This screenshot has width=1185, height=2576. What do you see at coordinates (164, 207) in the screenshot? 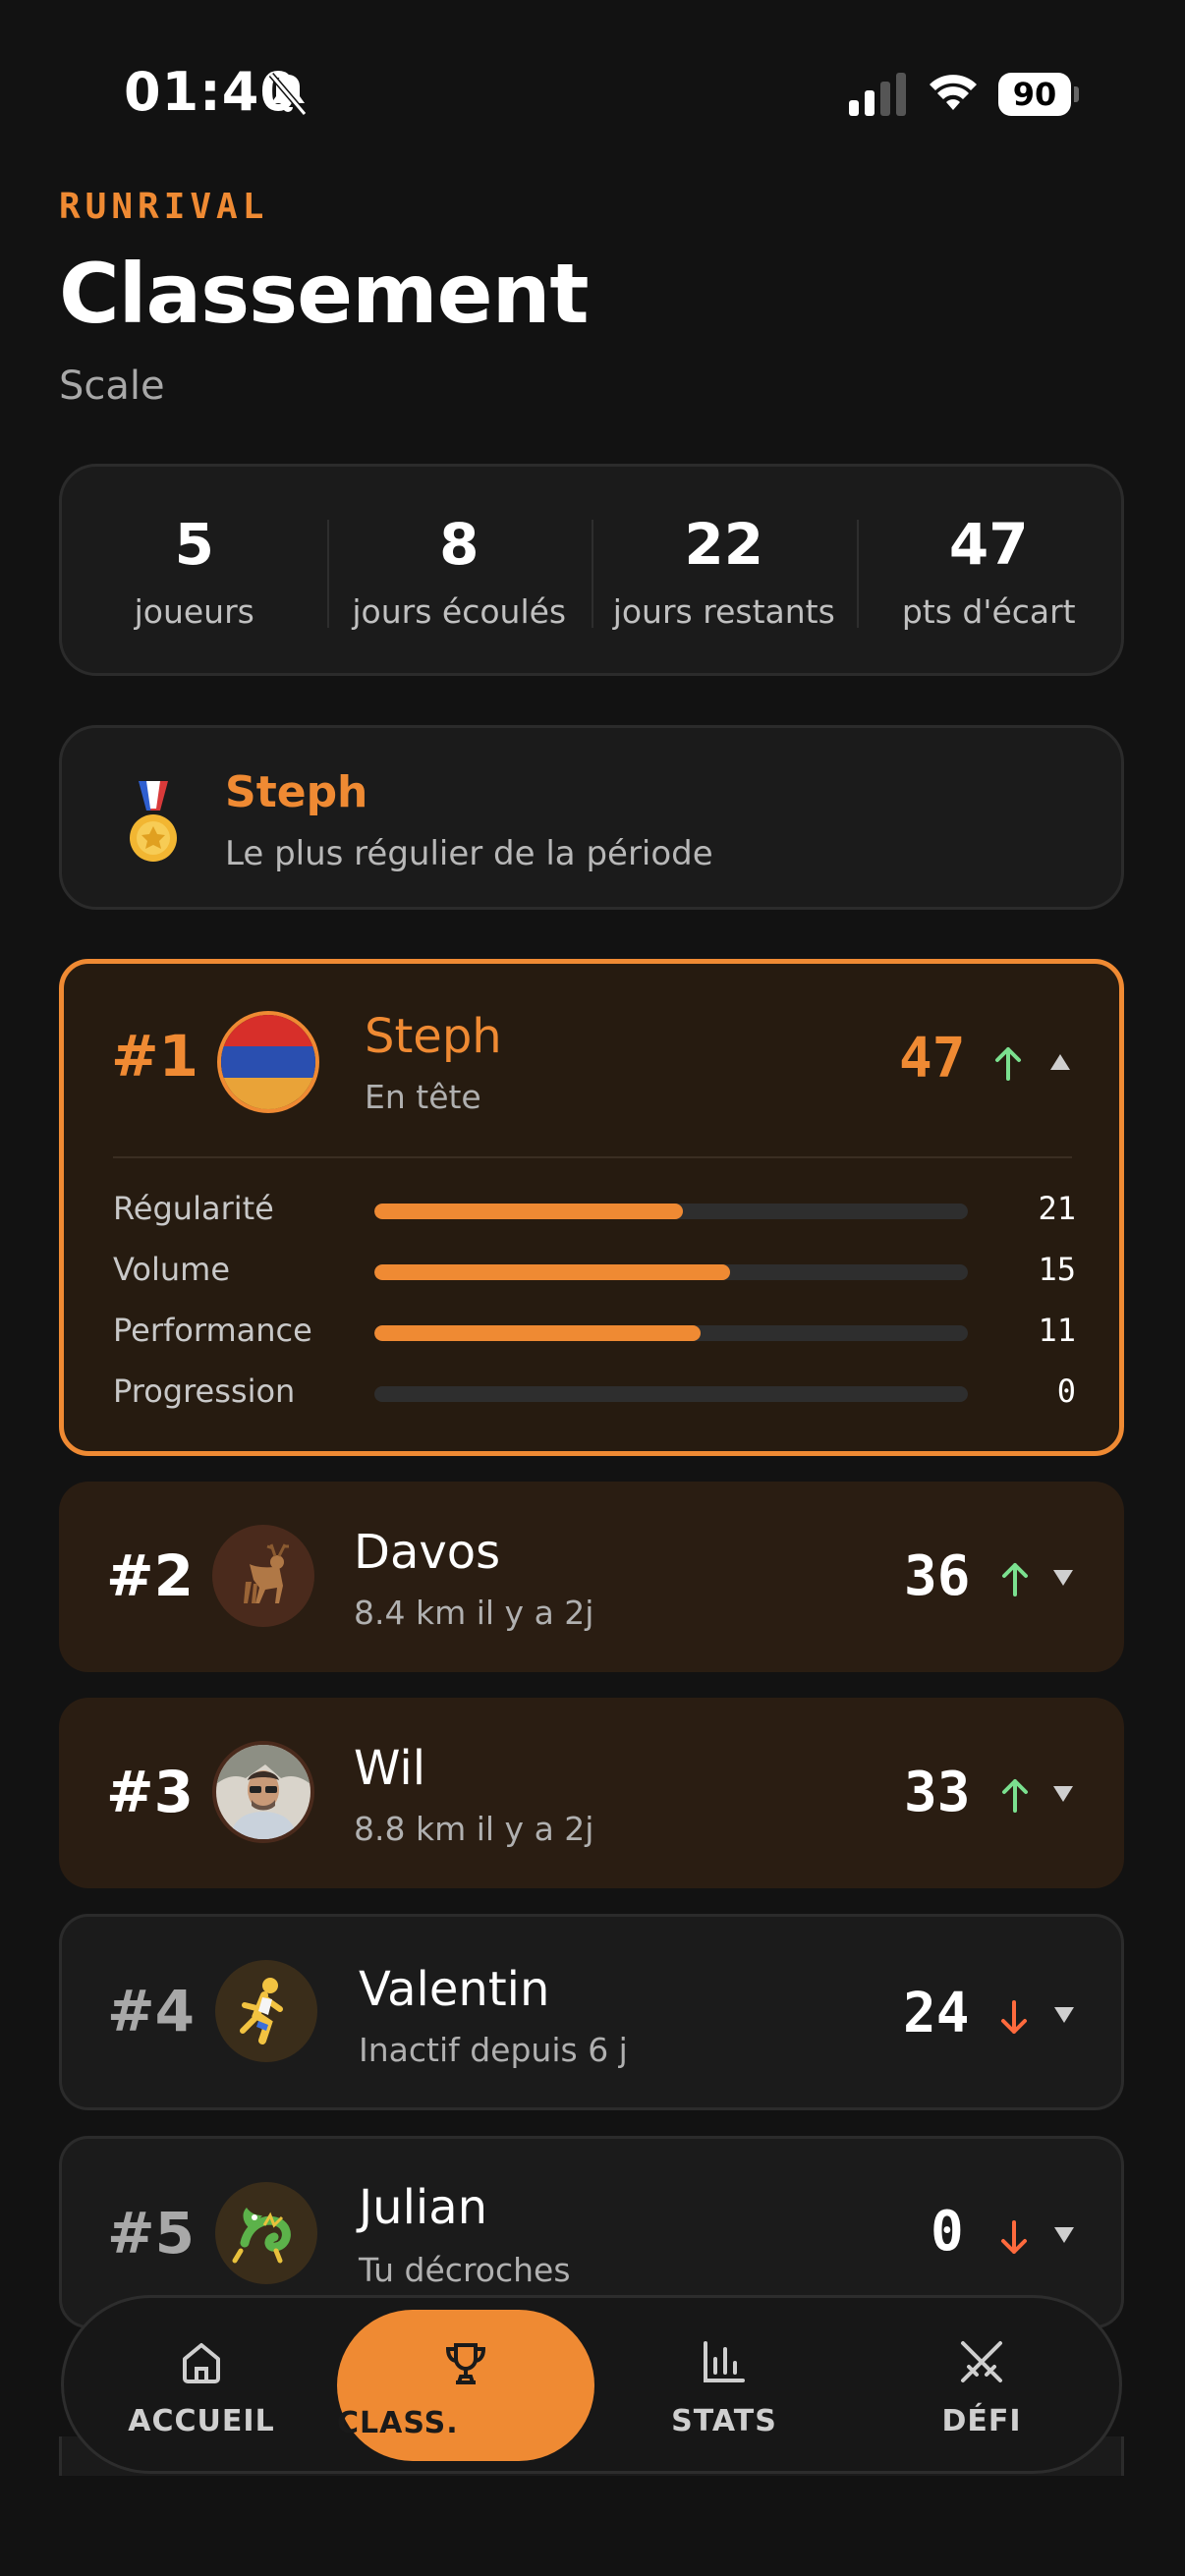
I see `brand-label: RUNRIVAL` at bounding box center [164, 207].